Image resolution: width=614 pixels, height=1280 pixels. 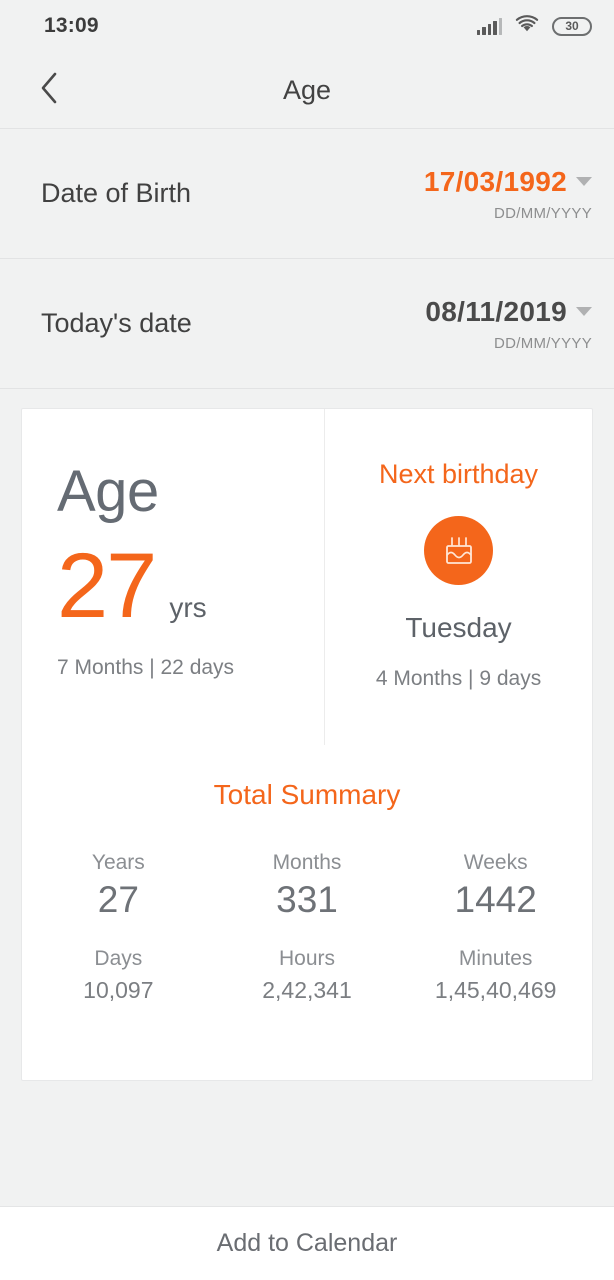 I want to click on date-of-birth-label: Date of Birth, so click(x=116, y=193).